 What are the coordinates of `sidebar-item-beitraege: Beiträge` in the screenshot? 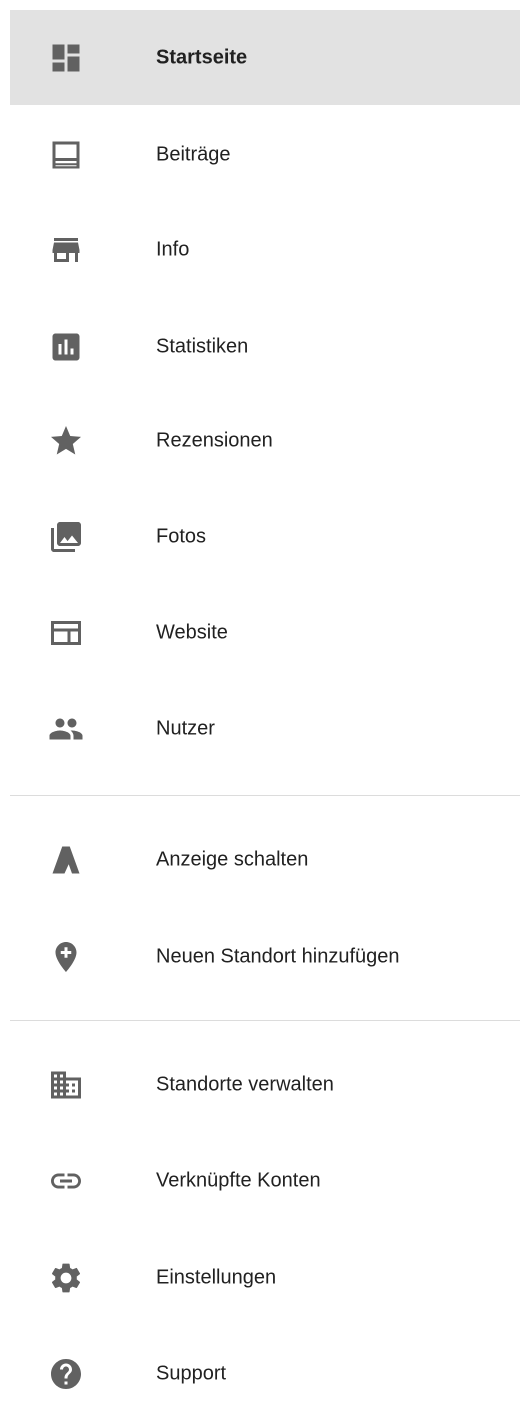 It's located at (265, 154).